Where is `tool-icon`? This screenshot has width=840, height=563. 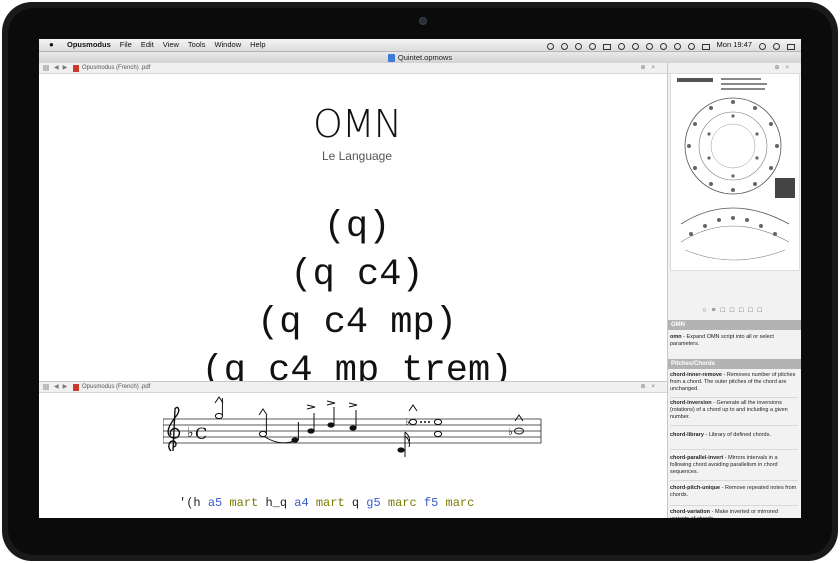
tool-icon is located at coordinates (578, 46).